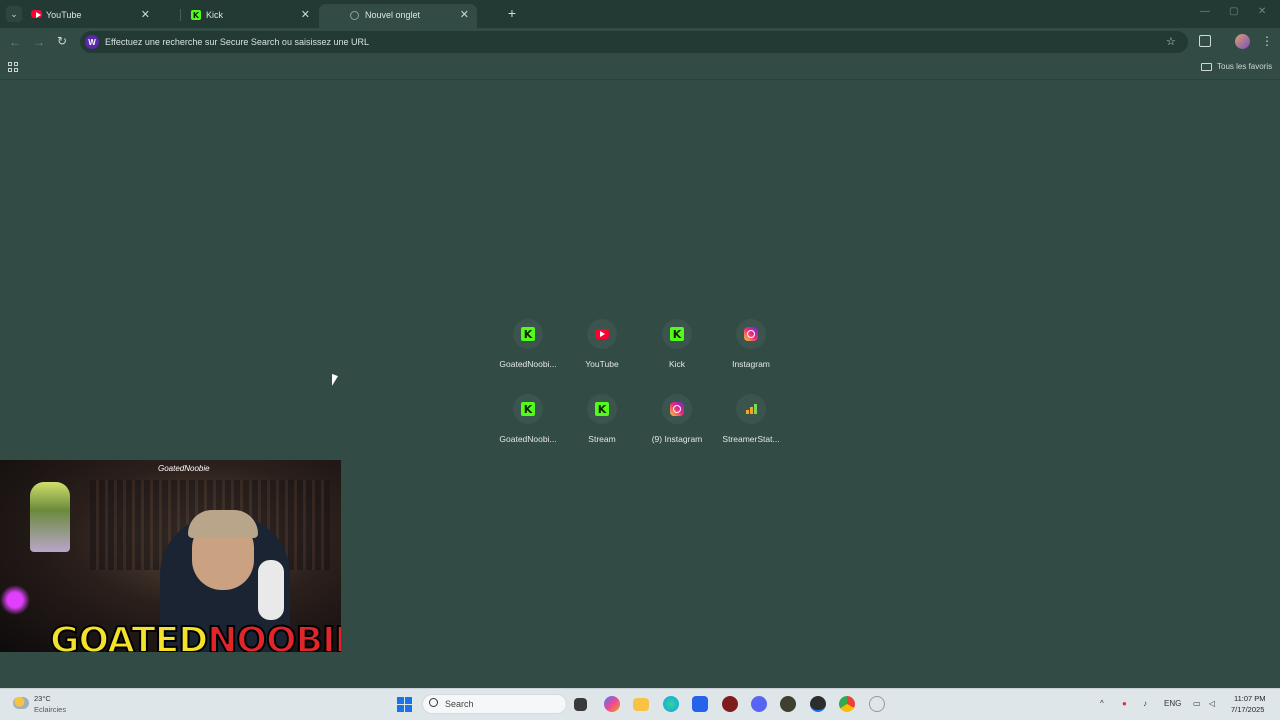 This screenshot has width=1280, height=720. Describe the element at coordinates (494, 704) in the screenshot. I see `taskbar-search-box` at that location.